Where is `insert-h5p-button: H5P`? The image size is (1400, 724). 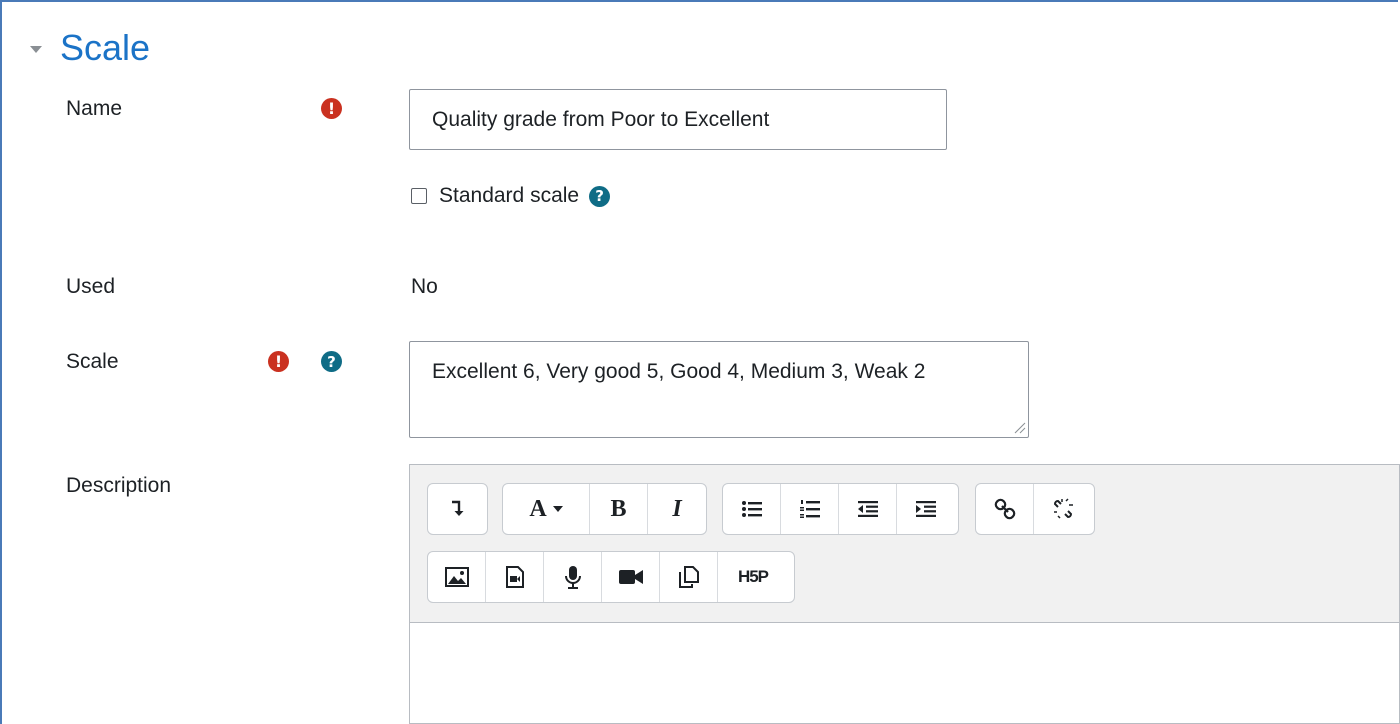
insert-h5p-button: H5P is located at coordinates (753, 577).